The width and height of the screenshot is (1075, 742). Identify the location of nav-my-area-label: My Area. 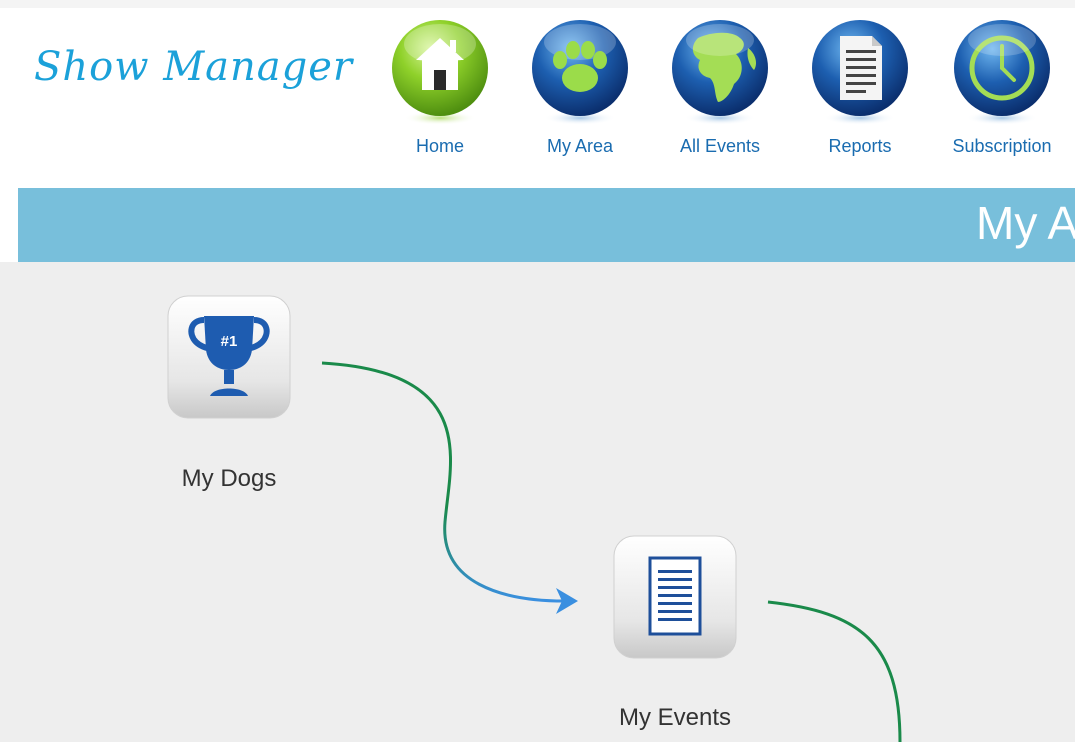
(580, 146).